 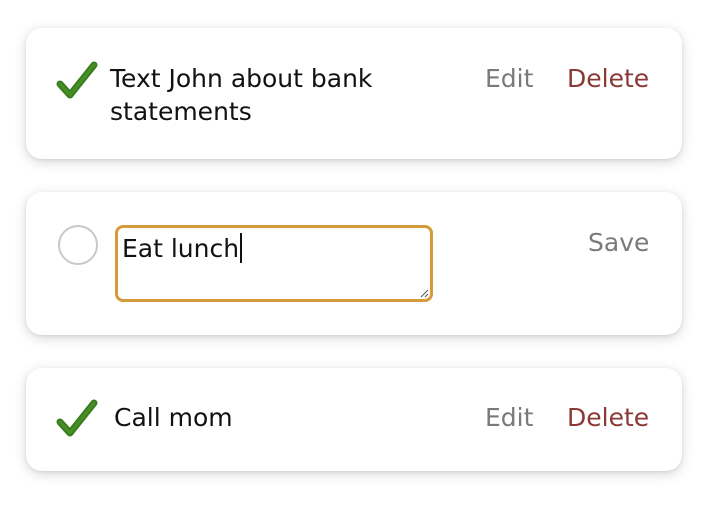 I want to click on todo-text: Text John about bank statements, so click(x=241, y=95).